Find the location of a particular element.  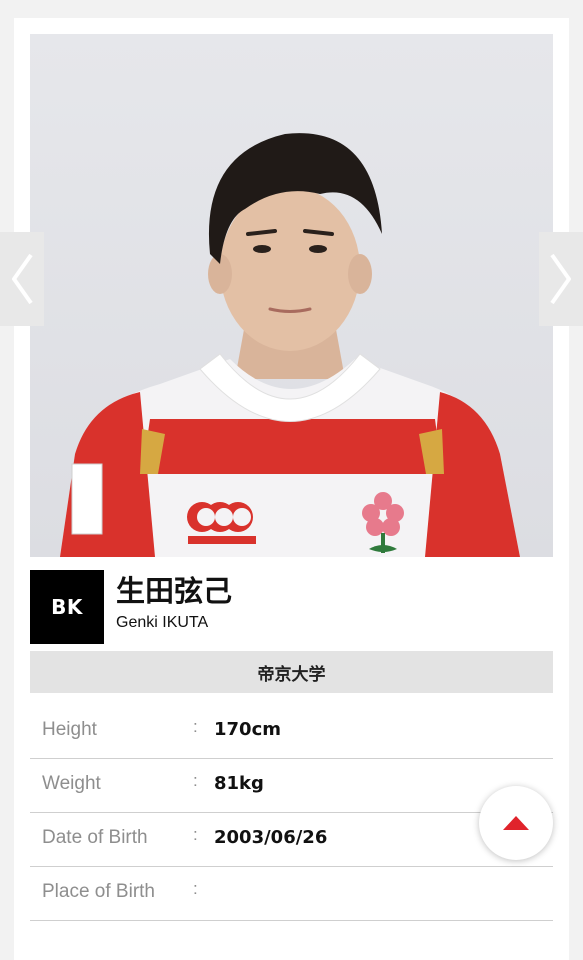

profile-value: 81kg is located at coordinates (239, 783).